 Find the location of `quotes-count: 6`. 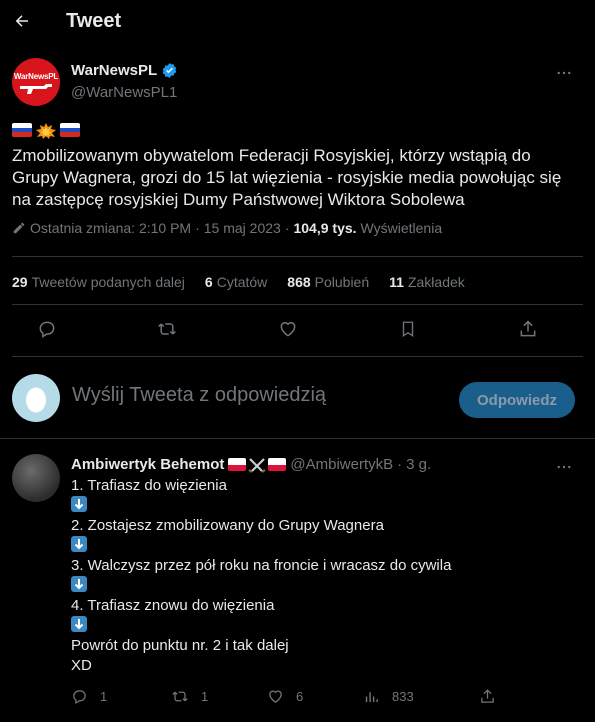

quotes-count: 6 is located at coordinates (208, 282).